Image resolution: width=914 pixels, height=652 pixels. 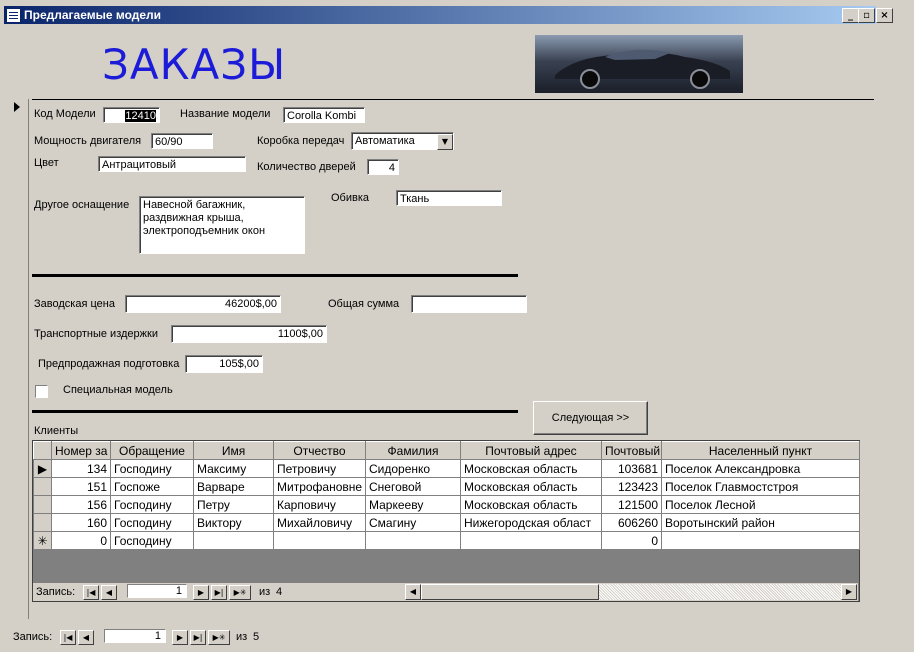 I want to click on column-header: Имя, so click(x=233, y=450).